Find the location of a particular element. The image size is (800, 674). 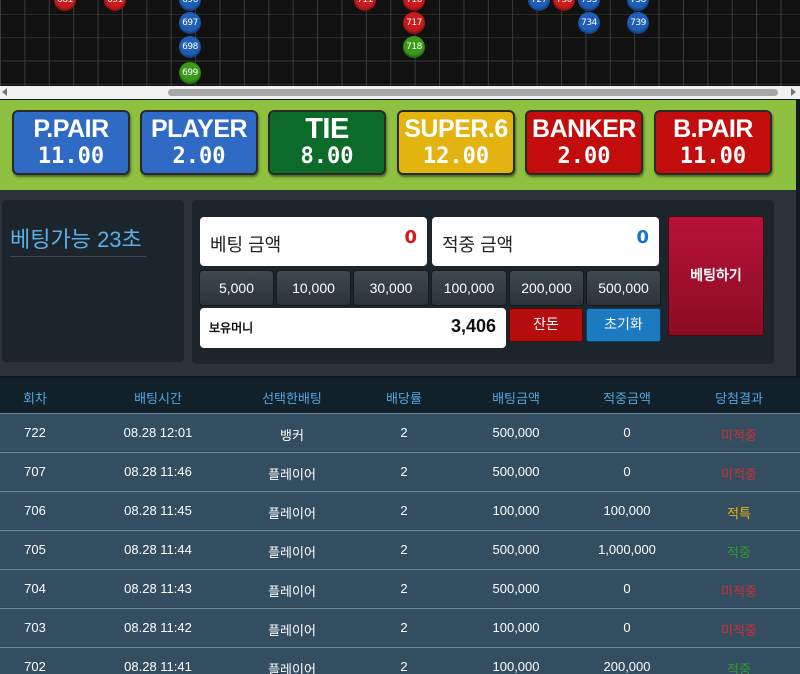

road-bead: 711 is located at coordinates (365, 5).